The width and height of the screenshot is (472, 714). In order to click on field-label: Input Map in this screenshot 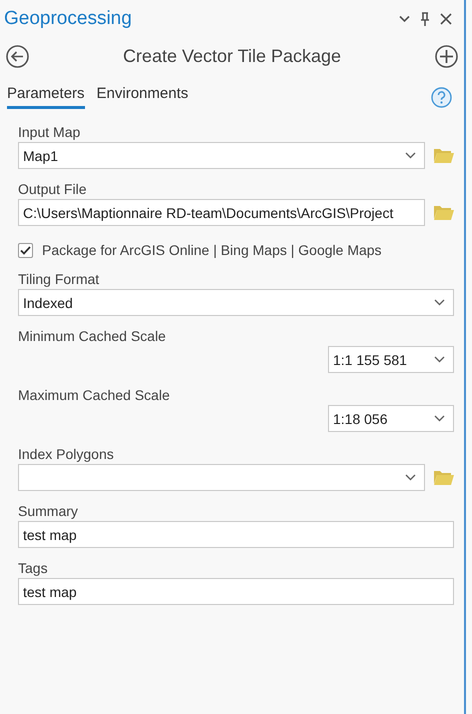, I will do `click(49, 132)`.